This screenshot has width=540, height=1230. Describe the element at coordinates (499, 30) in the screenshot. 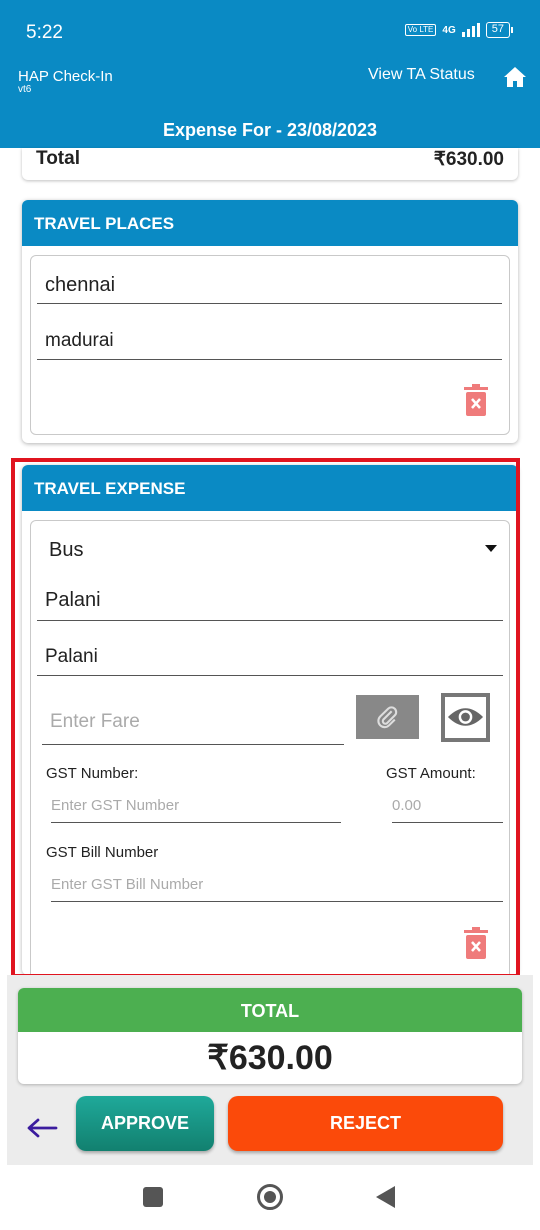

I see `battery-icon: 57` at that location.